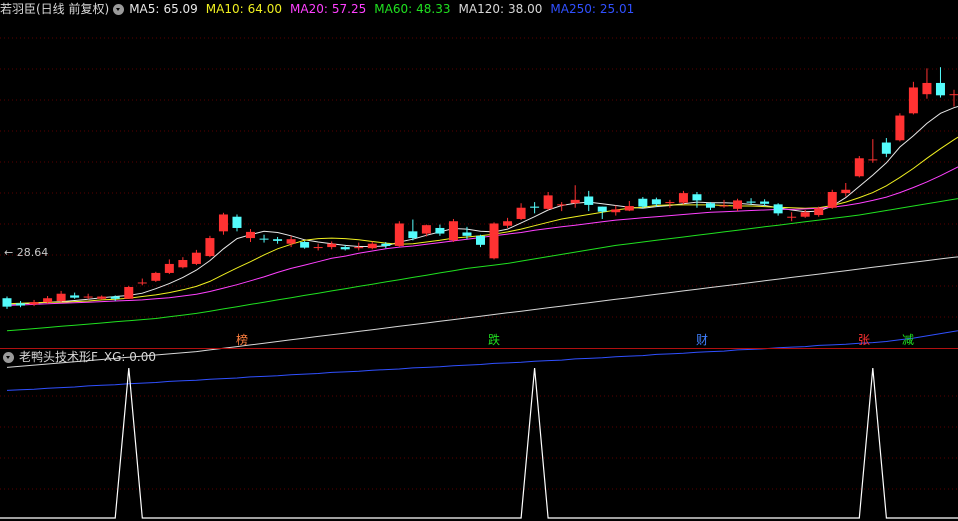 This screenshot has width=958, height=521. I want to click on ma-legend-ma60: MA60: 48.33, so click(412, 9).